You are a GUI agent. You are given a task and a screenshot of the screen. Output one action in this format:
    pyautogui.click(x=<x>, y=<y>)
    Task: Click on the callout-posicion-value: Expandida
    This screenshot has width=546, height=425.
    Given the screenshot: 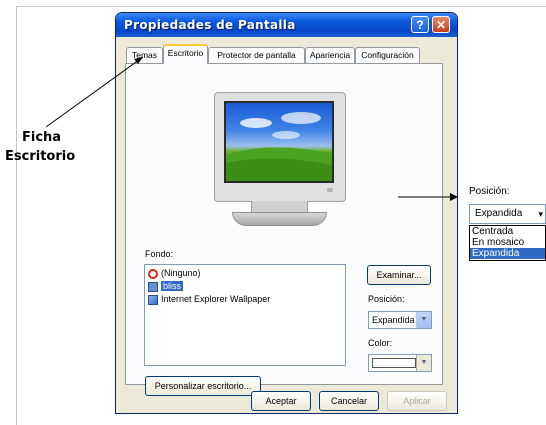 What is the action you would take?
    pyautogui.click(x=499, y=213)
    